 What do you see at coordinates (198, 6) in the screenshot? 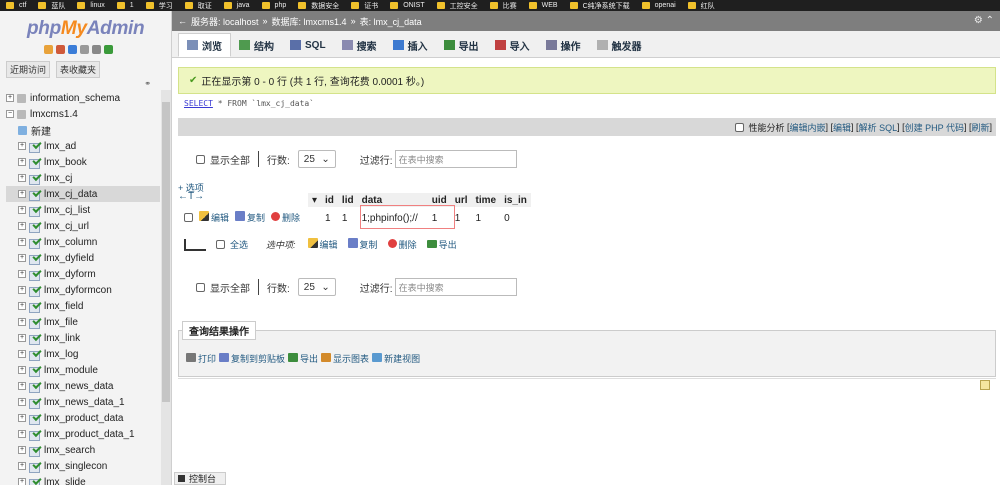
I see `bookmark-item: 取证` at bounding box center [198, 6].